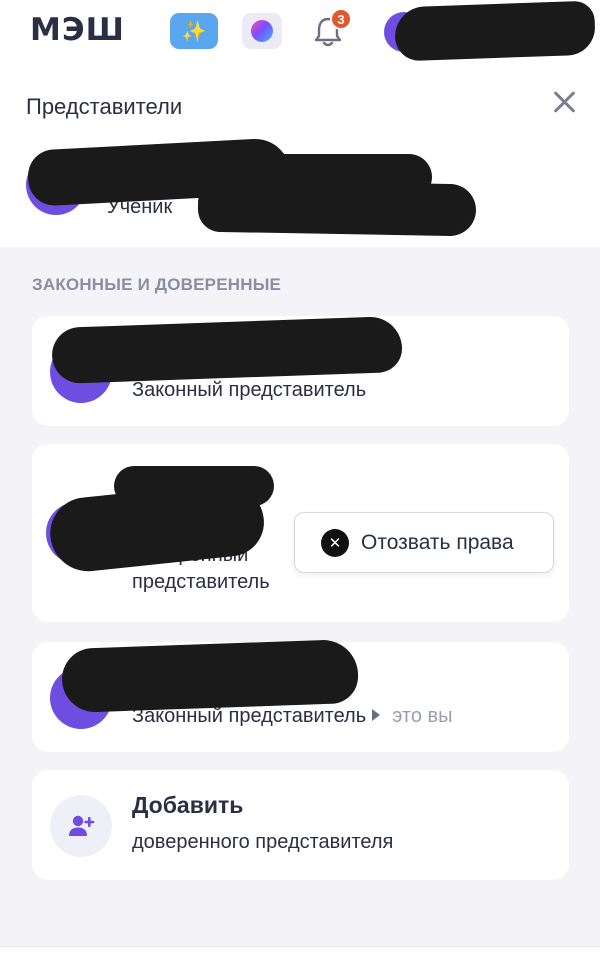  I want to click on section-label: ЗАКОННЫЕ И ДОВЕРЕННЫЕ, so click(157, 284).